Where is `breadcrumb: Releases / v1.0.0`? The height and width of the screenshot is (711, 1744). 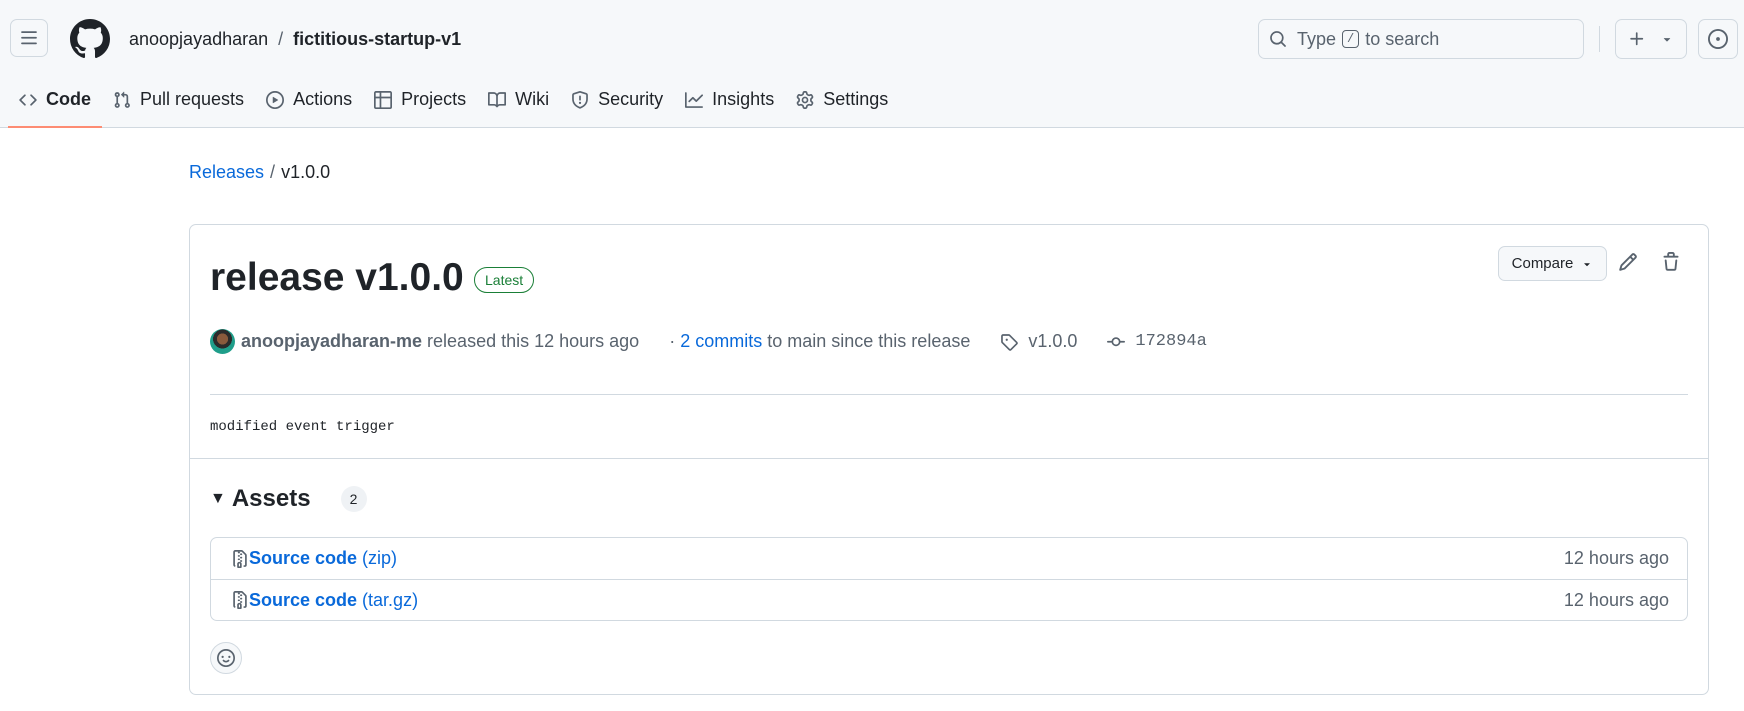
breadcrumb: Releases / v1.0.0 is located at coordinates (259, 172).